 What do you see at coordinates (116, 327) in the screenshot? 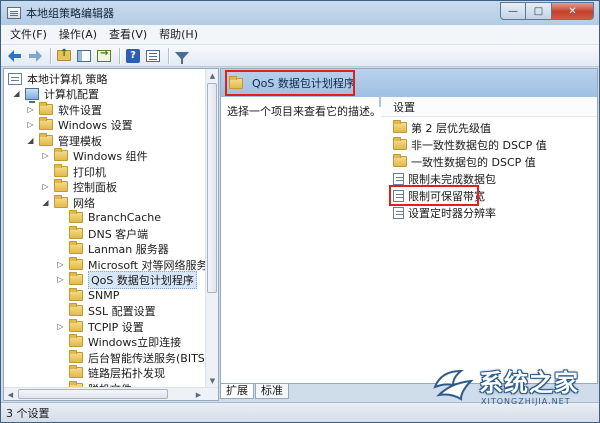
I see `tree-item-label: TCPIP 设置` at bounding box center [116, 327].